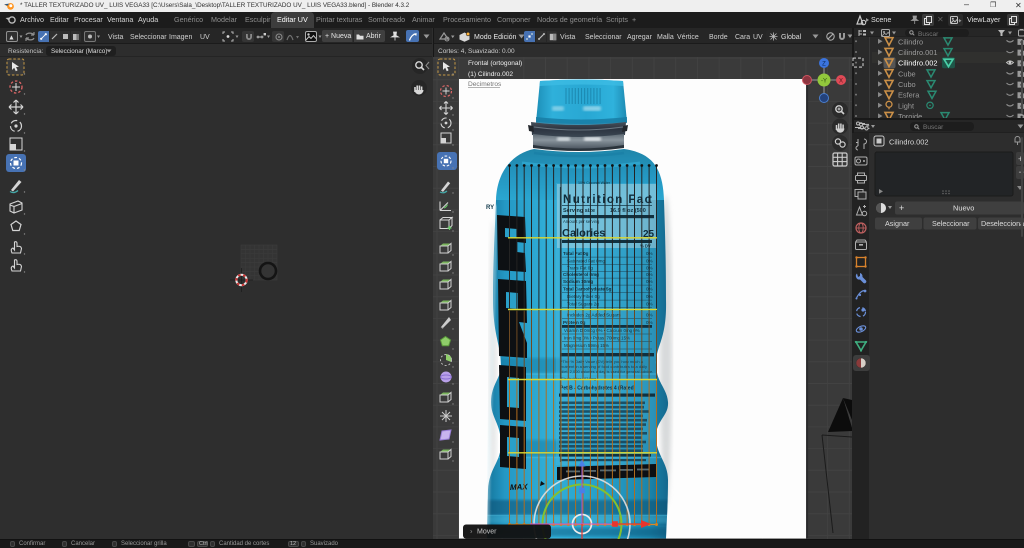 Image resolution: width=1024 pixels, height=548 pixels. Describe the element at coordinates (917, 52) in the screenshot. I see `svg-text: Cilindro.001` at that location.